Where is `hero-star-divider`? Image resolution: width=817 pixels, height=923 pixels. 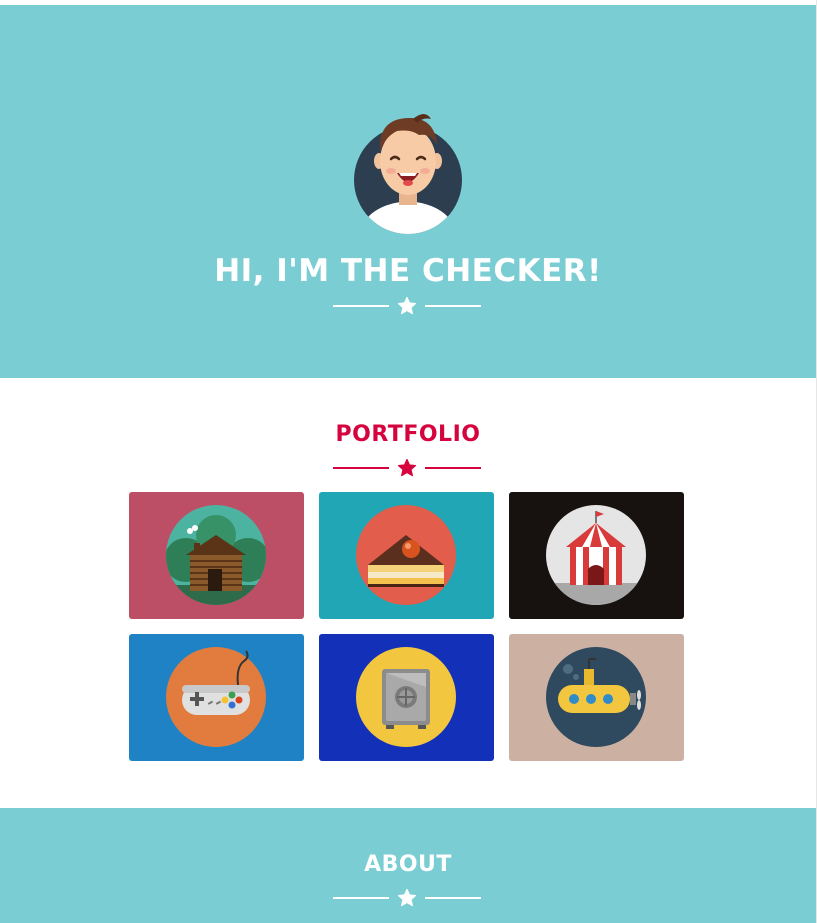
hero-star-divider is located at coordinates (407, 306).